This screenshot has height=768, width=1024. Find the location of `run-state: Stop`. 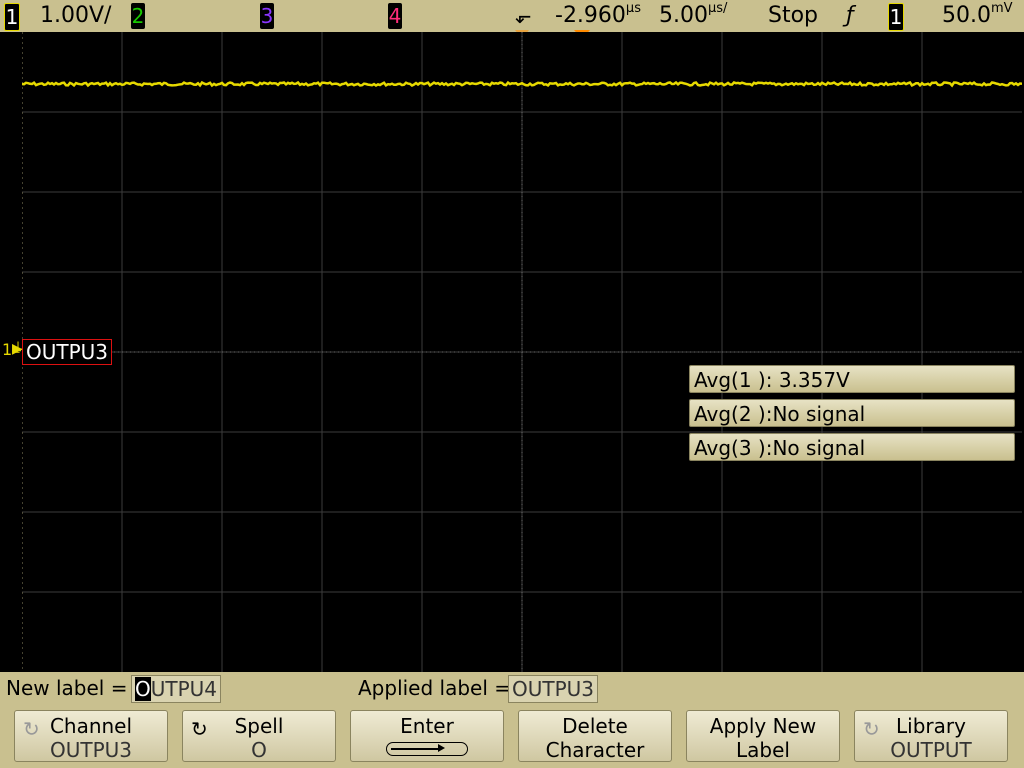

run-state: Stop is located at coordinates (793, 16).